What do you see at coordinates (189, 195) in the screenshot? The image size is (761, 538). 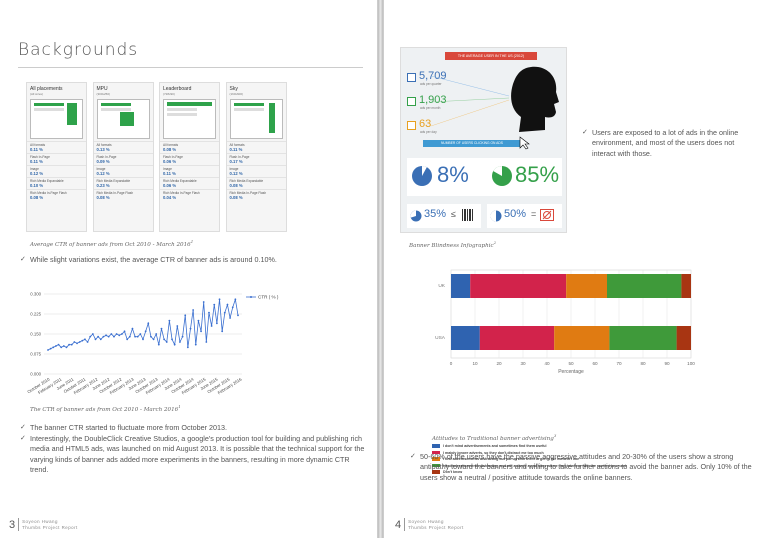 I see `ctr-metric: Rich Media In-Page Flash 0.04 %` at bounding box center [189, 195].